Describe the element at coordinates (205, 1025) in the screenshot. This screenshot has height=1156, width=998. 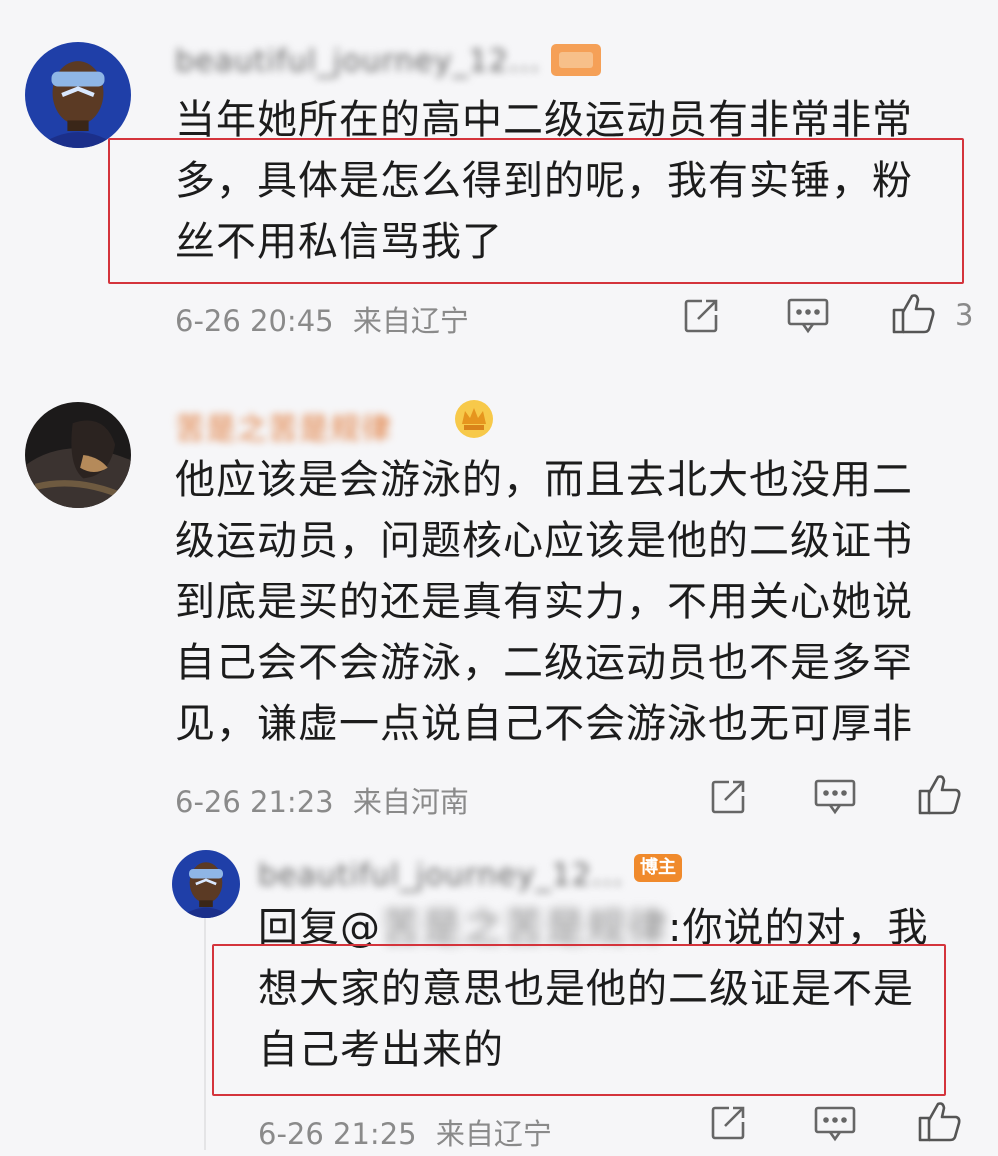
I see `reply-divider` at that location.